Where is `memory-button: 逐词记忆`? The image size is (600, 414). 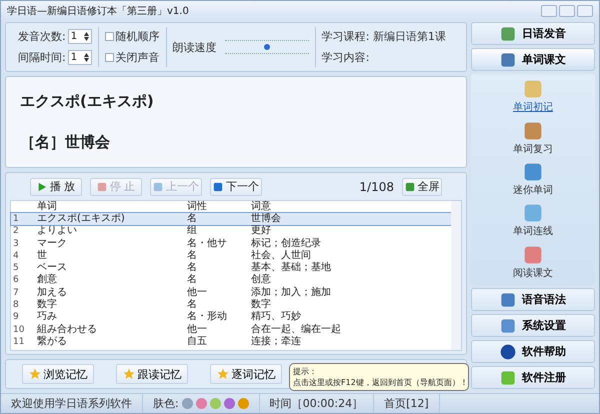
memory-button: 逐词记忆 is located at coordinates (246, 374).